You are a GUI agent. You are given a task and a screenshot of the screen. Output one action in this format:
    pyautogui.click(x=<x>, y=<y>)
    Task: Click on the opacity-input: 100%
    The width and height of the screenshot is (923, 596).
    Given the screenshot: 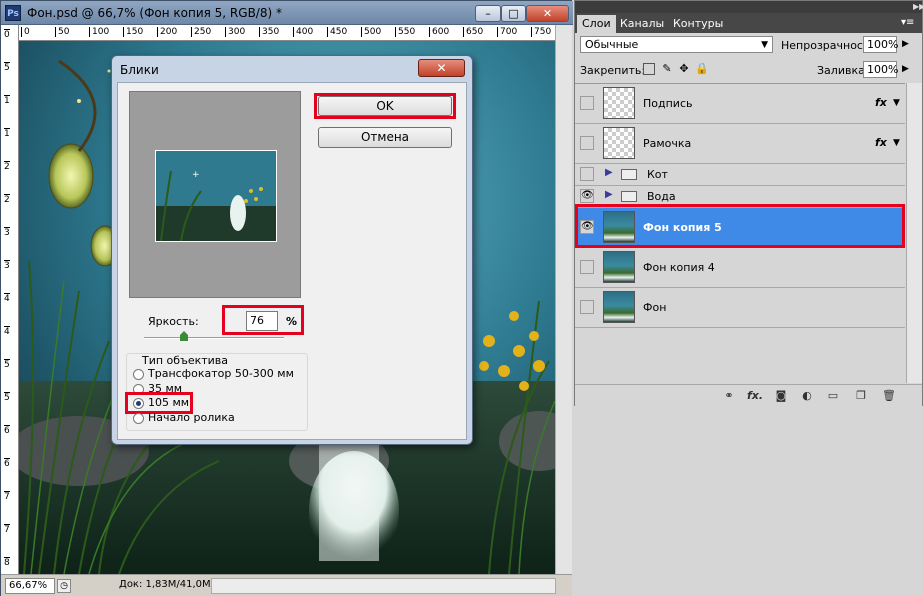 What is the action you would take?
    pyautogui.click(x=880, y=44)
    